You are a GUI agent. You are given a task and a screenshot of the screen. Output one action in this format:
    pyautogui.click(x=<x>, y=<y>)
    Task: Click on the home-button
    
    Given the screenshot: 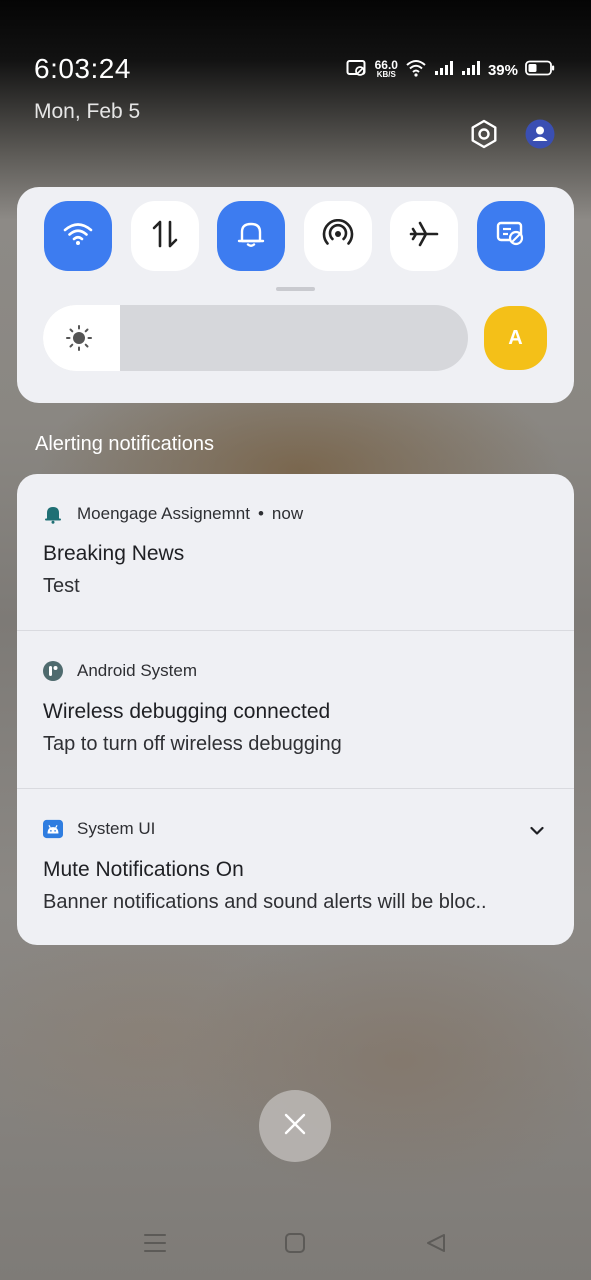 What is the action you would take?
    pyautogui.click(x=295, y=1245)
    